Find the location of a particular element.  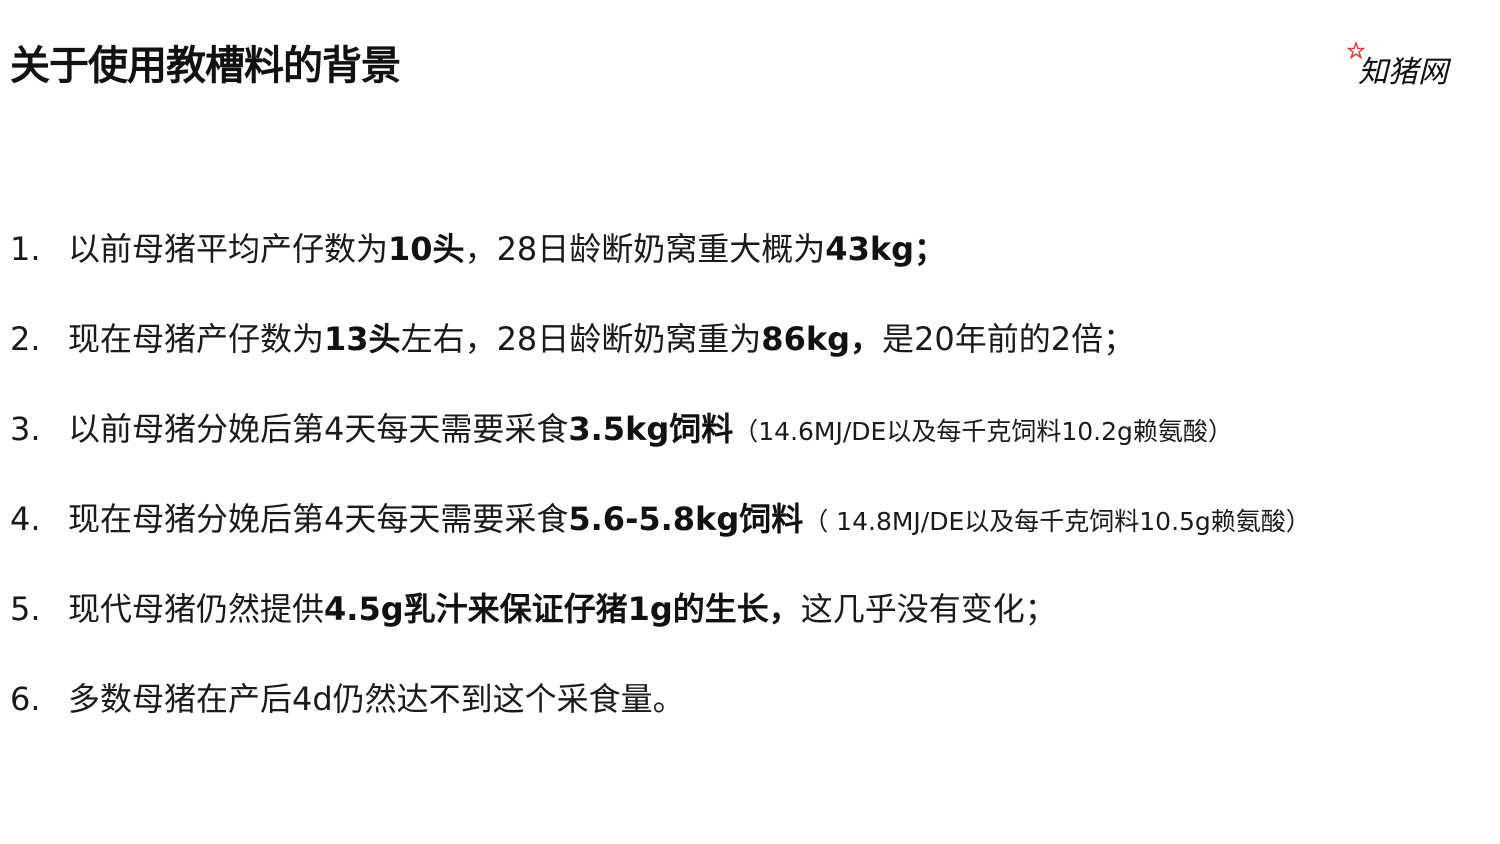

logo-text: 知猪网 is located at coordinates (1405, 72).